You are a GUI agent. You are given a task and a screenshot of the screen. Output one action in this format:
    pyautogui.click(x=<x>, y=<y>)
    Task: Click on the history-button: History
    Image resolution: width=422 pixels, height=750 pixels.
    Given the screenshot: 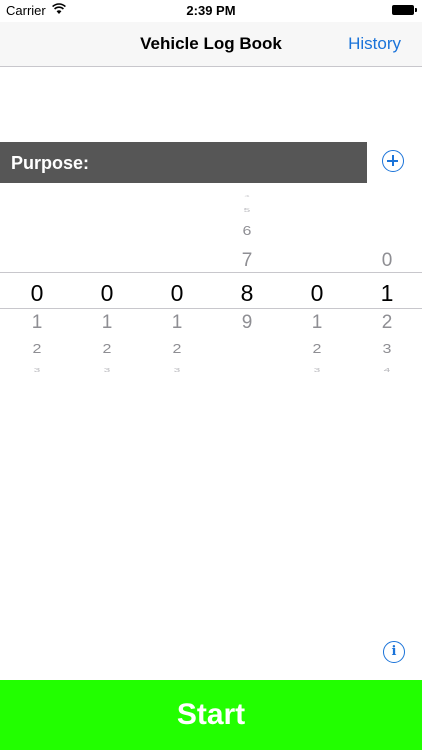 What is the action you would take?
    pyautogui.click(x=374, y=44)
    